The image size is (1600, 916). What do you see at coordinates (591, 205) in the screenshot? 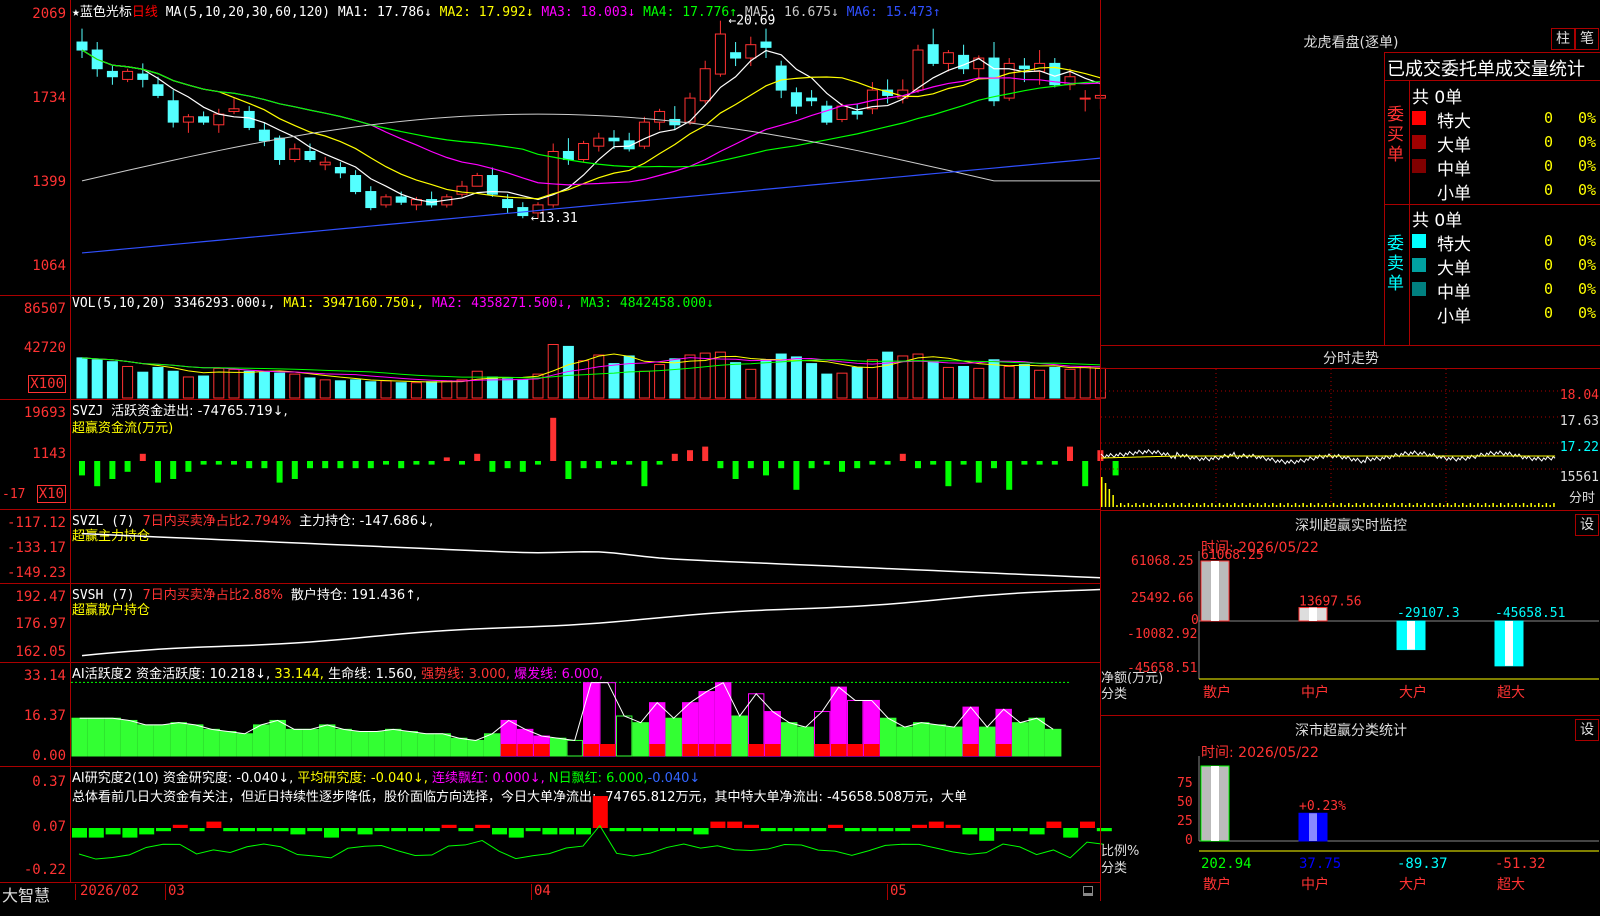
I see `ma-line` at bounding box center [591, 205].